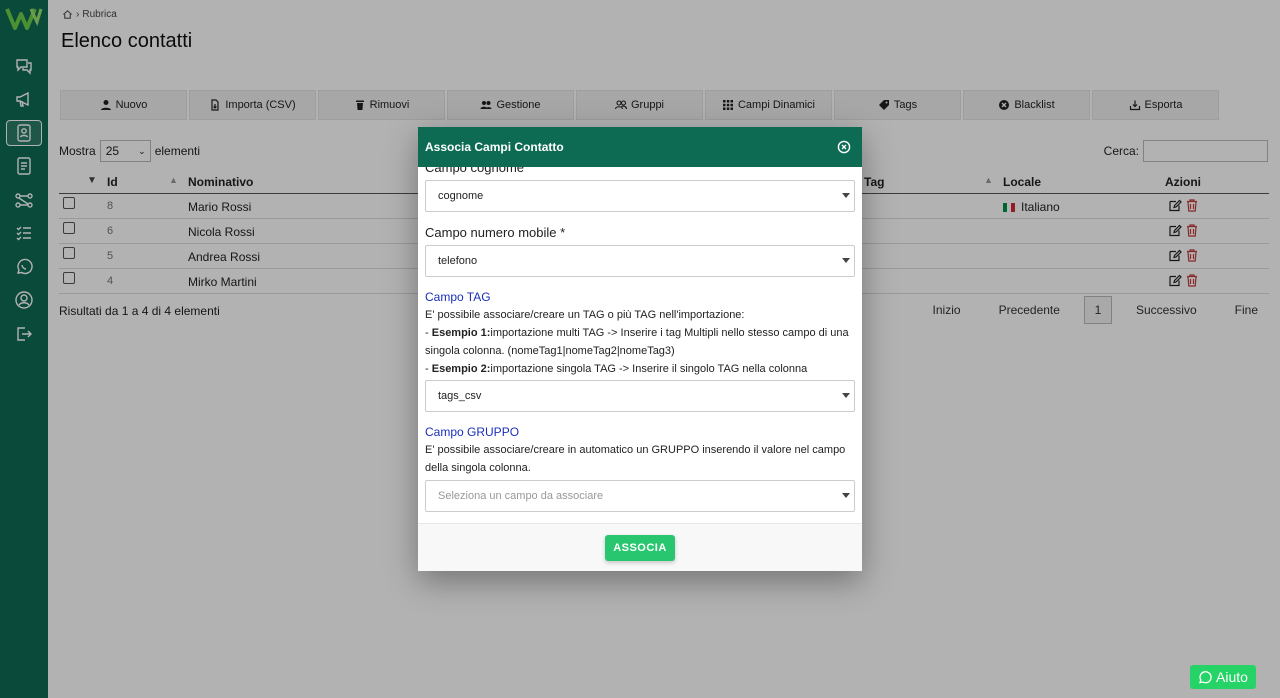 This screenshot has height=698, width=1280. I want to click on modal-footer: ASSOCIA, so click(640, 547).